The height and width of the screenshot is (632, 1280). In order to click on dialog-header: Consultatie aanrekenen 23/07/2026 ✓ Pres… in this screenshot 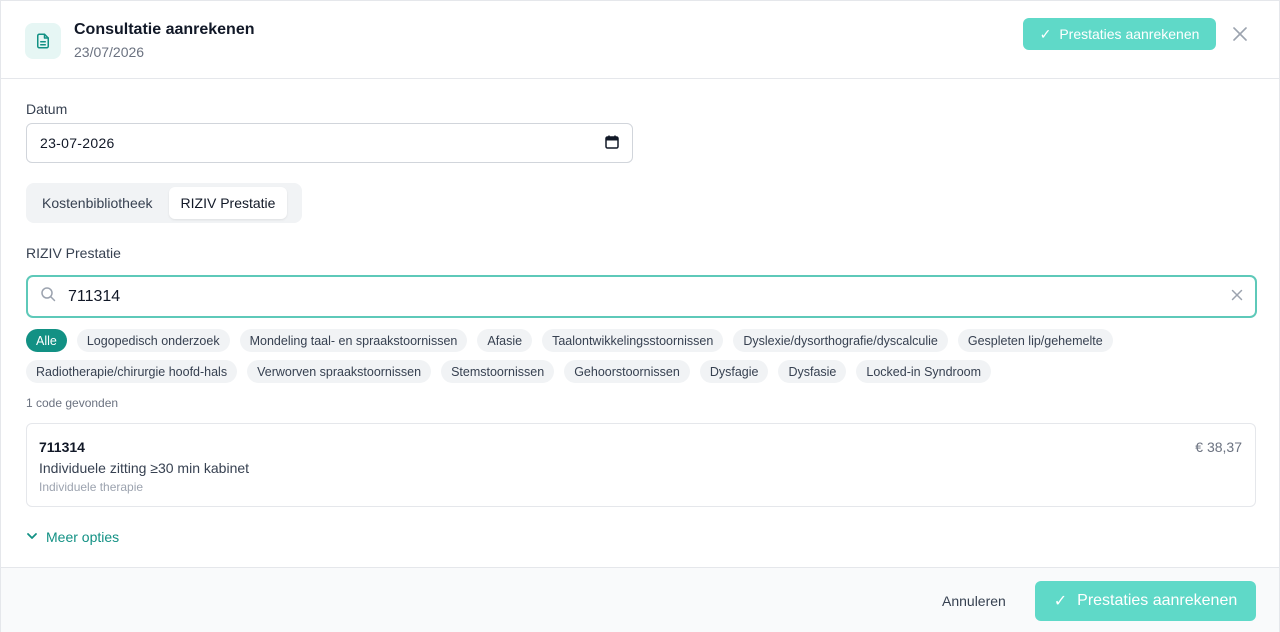, I will do `click(640, 40)`.